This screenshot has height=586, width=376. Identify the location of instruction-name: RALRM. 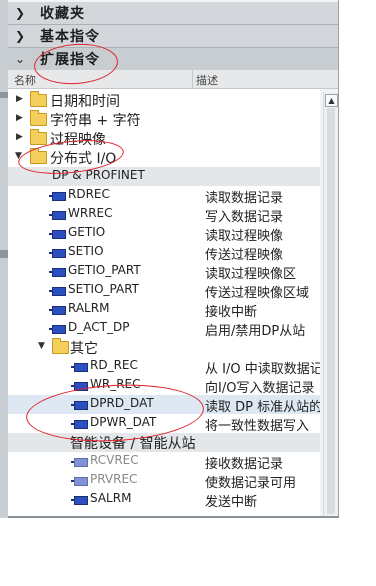
(89, 308).